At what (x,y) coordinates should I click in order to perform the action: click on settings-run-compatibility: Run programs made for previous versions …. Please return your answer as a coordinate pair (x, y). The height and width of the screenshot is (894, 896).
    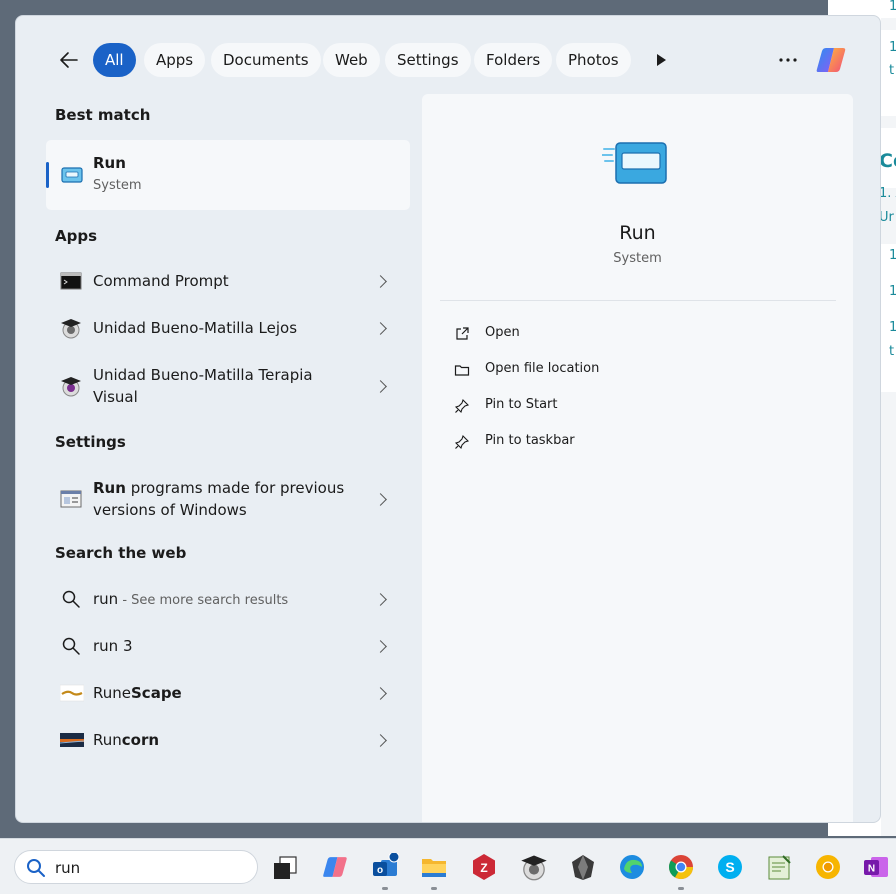
    Looking at the image, I should click on (228, 499).